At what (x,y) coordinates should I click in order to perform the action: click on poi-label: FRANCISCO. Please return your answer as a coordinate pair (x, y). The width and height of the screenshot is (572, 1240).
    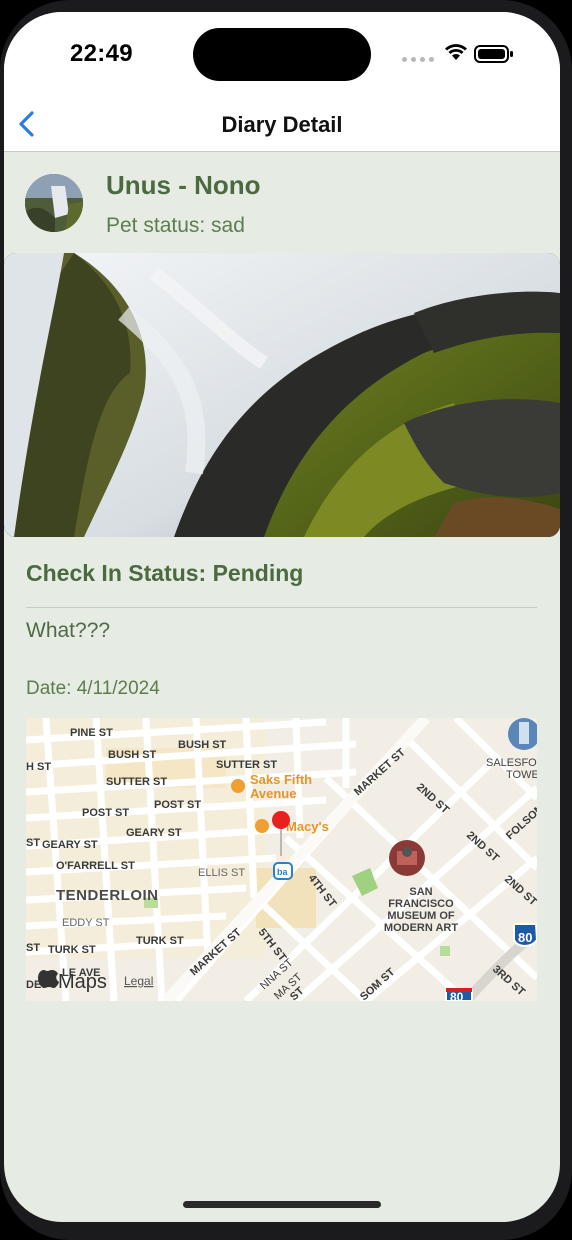
    Looking at the image, I should click on (421, 904).